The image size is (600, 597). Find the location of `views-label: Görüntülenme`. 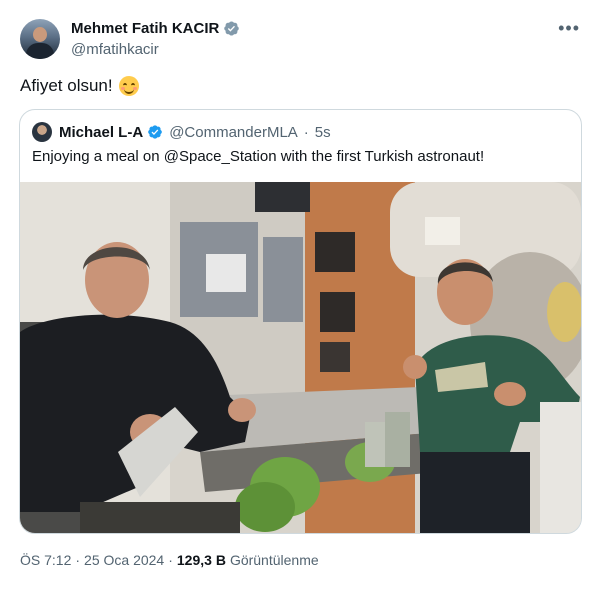

views-label: Görüntülenme is located at coordinates (274, 560).